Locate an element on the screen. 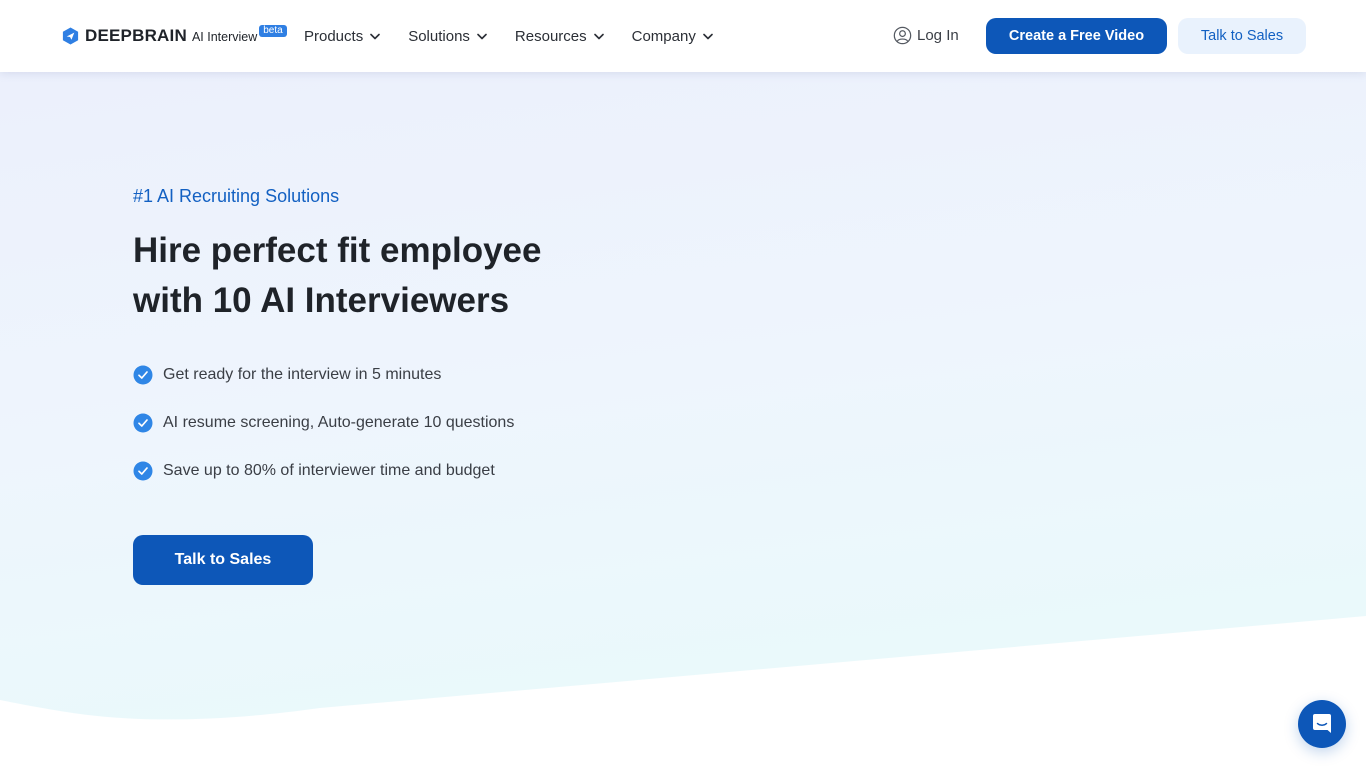  chat-launcher-button is located at coordinates (1322, 724).